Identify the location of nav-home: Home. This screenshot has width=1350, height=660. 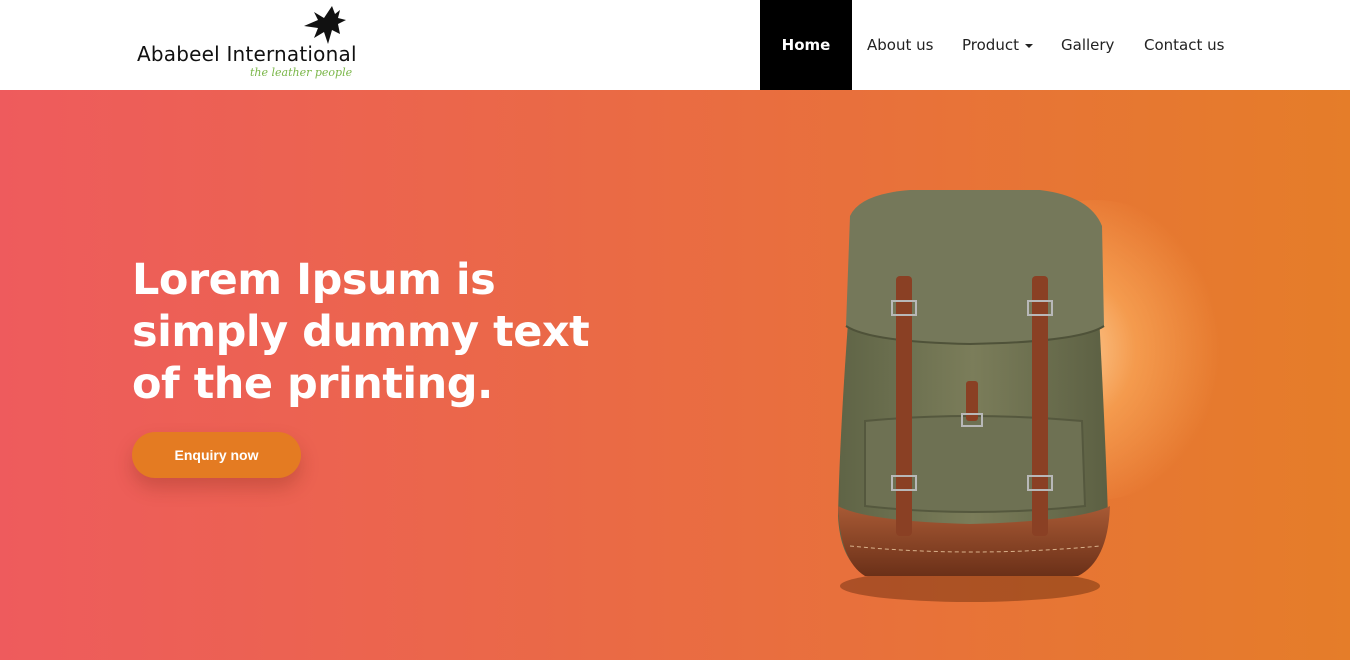
(806, 45).